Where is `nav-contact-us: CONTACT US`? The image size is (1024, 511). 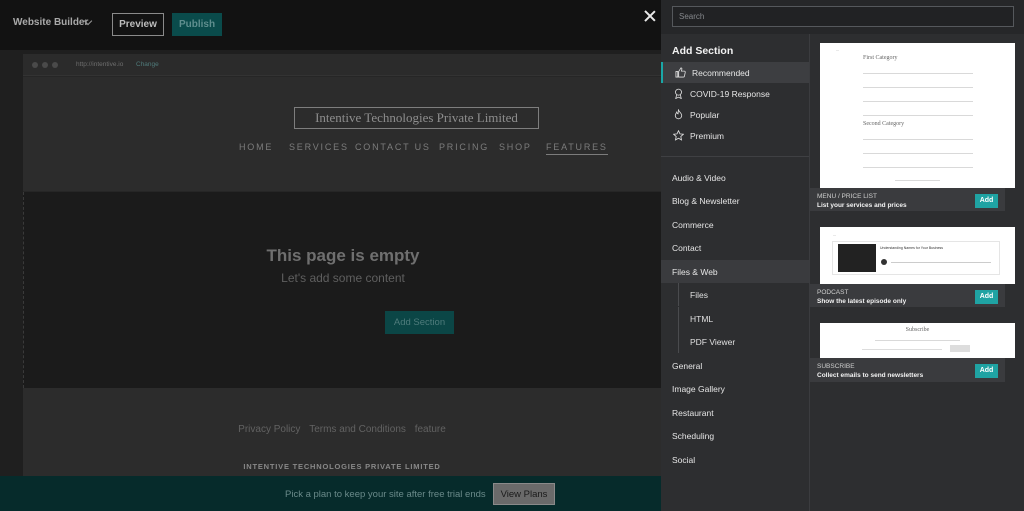 nav-contact-us: CONTACT US is located at coordinates (393, 147).